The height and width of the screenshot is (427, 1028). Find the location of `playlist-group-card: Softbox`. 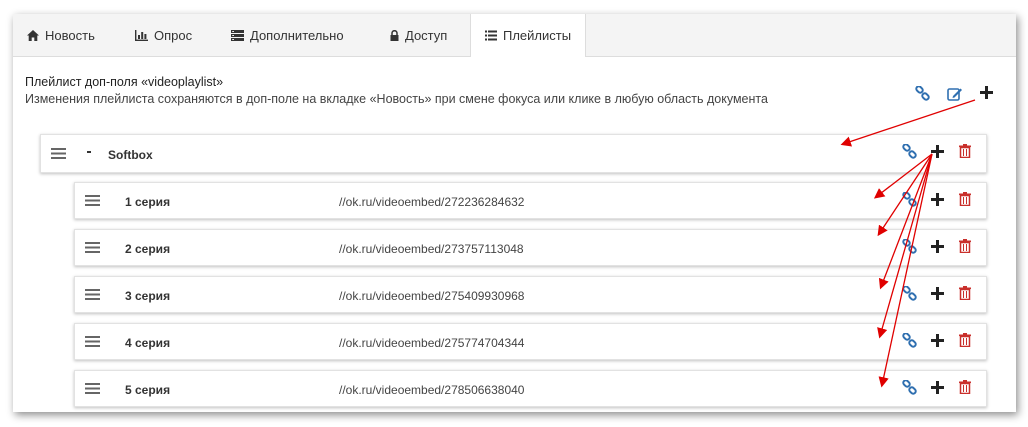

playlist-group-card: Softbox is located at coordinates (513, 153).